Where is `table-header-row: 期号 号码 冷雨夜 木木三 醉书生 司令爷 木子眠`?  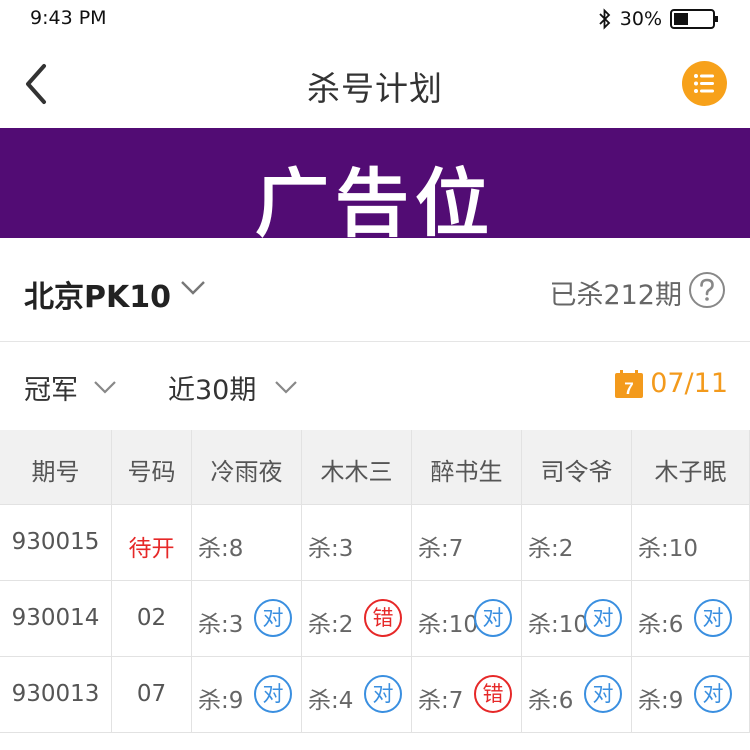
table-header-row: 期号 号码 冷雨夜 木木三 醉书生 司令爷 木子眠 is located at coordinates (375, 467).